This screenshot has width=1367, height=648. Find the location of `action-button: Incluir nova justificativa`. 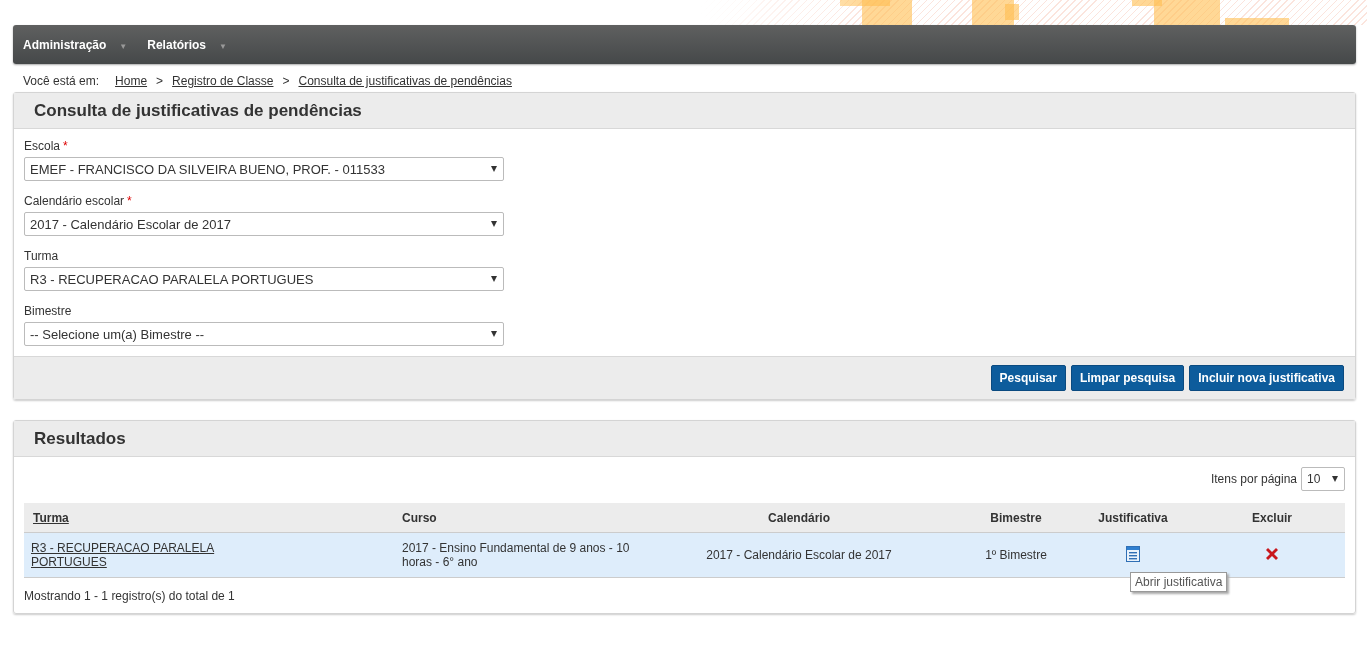

action-button: Incluir nova justificativa is located at coordinates (1266, 378).